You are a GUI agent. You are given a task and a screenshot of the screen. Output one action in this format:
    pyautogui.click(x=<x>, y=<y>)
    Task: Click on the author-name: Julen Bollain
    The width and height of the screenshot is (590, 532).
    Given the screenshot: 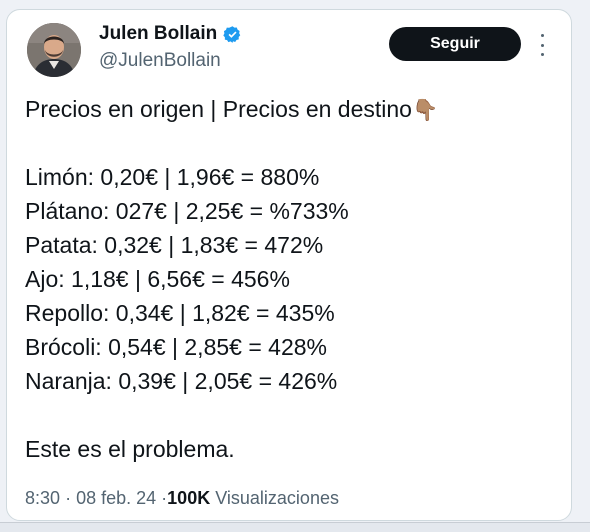 What is the action you would take?
    pyautogui.click(x=158, y=34)
    